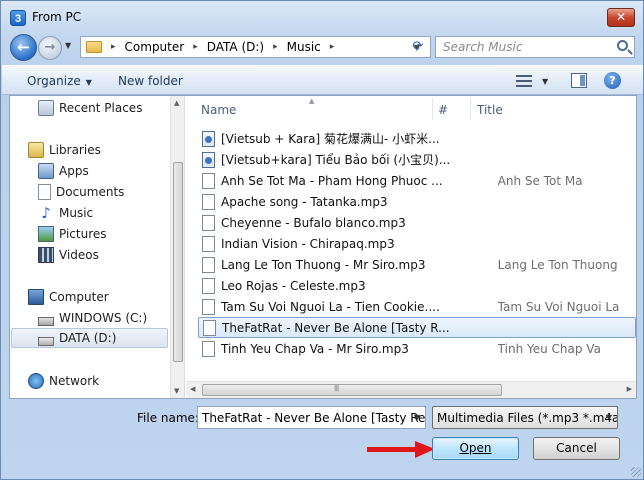 The width and height of the screenshot is (644, 480). What do you see at coordinates (46, 171) in the screenshot?
I see `apps-icon` at bounding box center [46, 171].